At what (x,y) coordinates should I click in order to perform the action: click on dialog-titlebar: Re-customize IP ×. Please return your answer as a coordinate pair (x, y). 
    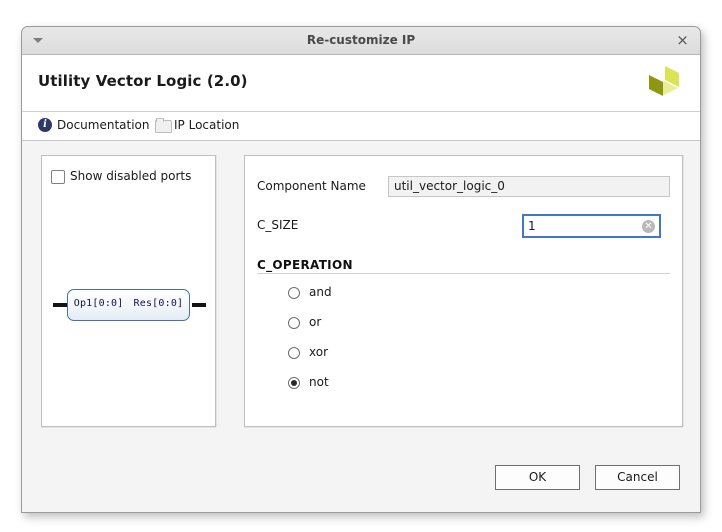
    Looking at the image, I should click on (361, 41).